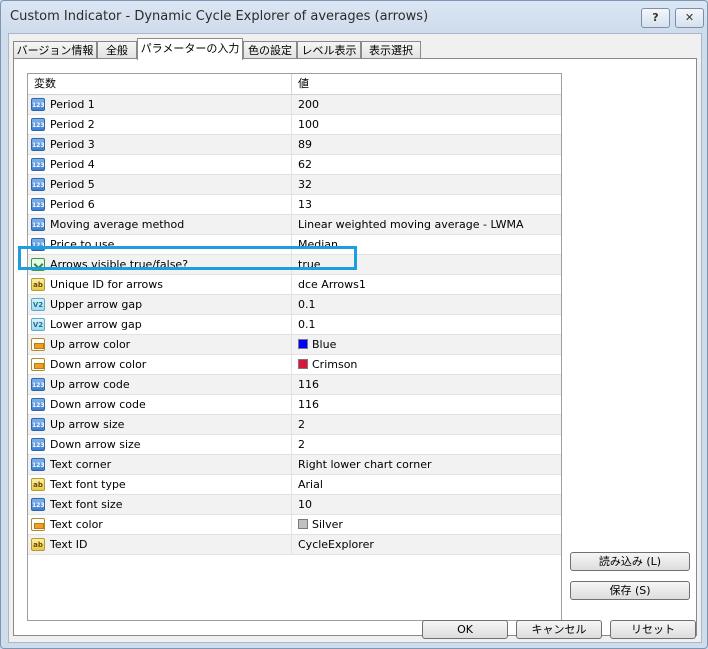 This screenshot has width=708, height=649. What do you see at coordinates (160, 184) in the screenshot?
I see `parameter-name-cell: 123 Period 5` at bounding box center [160, 184].